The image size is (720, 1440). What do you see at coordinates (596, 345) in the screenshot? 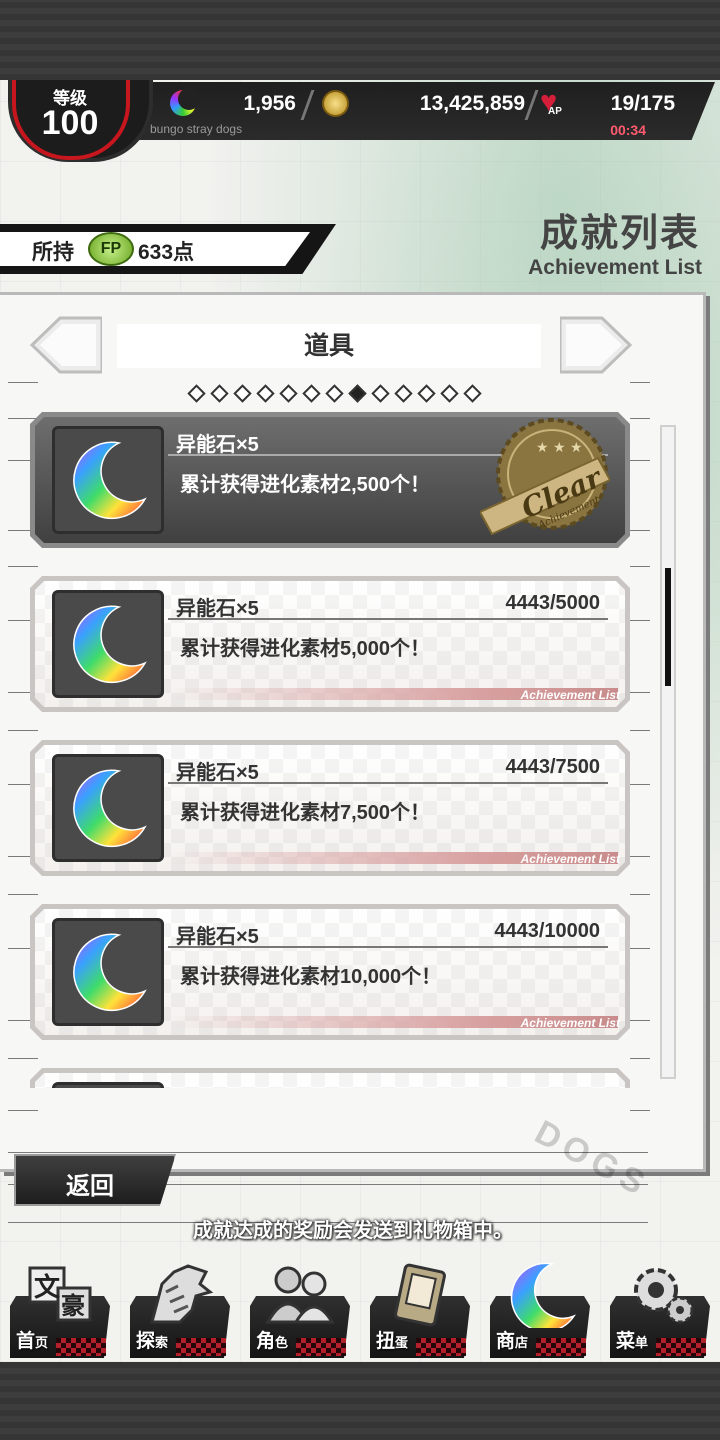
I see `next-category-button` at bounding box center [596, 345].